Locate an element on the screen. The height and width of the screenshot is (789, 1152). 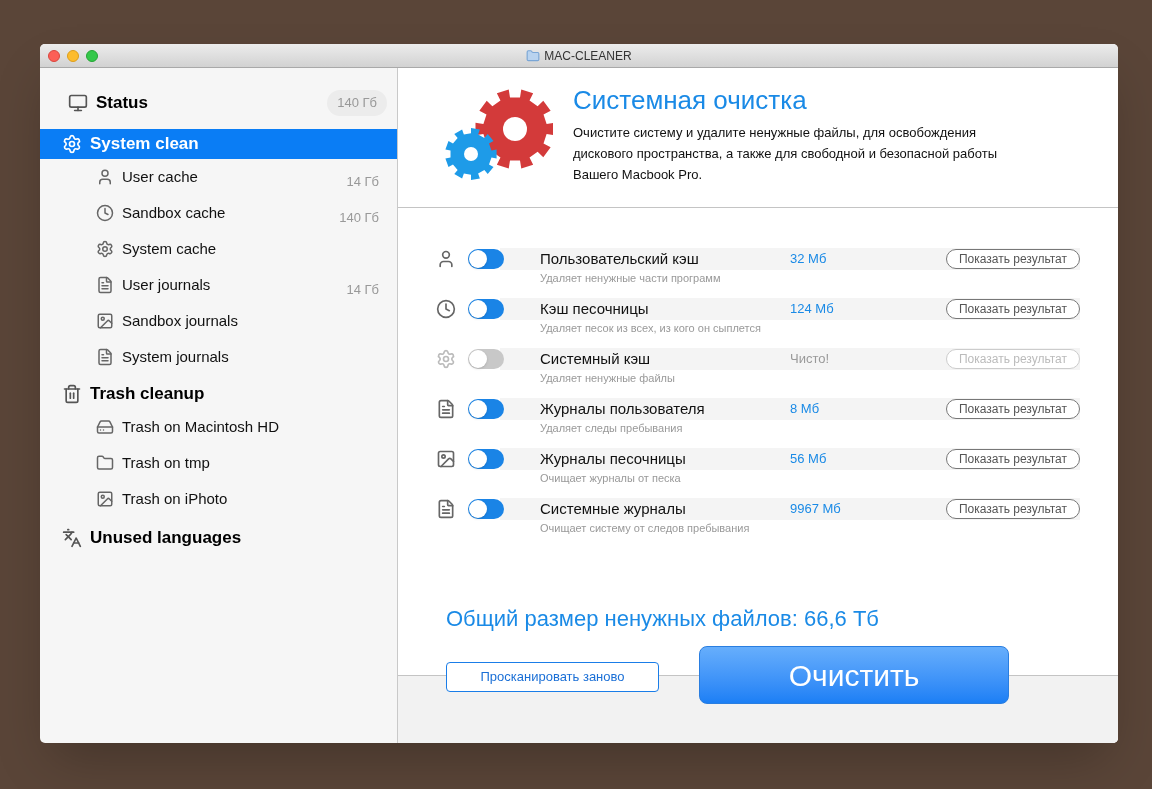
sidebar-item: Unused languages is located at coordinates (218, 538).